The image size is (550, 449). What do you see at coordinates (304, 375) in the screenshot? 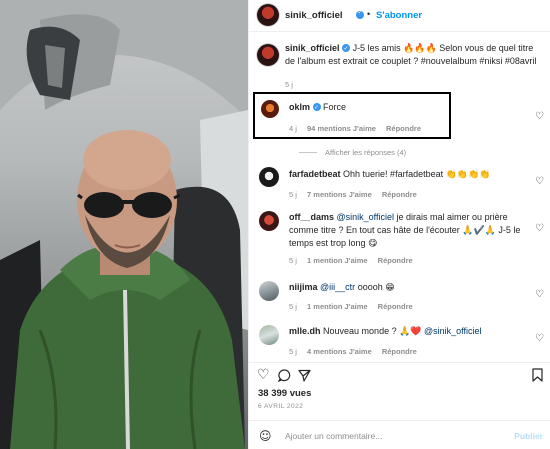
I see `paper-plane-icon` at bounding box center [304, 375].